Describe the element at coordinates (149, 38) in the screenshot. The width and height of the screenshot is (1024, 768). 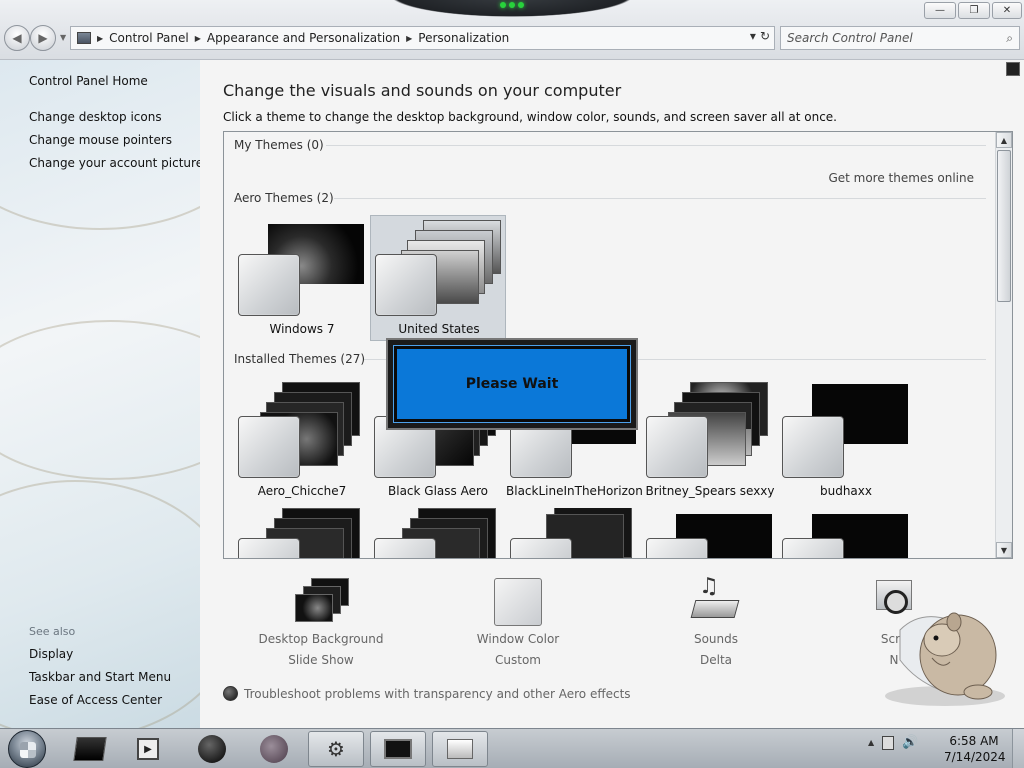
I see `breadcrumb-control-panel: Control Panel` at that location.